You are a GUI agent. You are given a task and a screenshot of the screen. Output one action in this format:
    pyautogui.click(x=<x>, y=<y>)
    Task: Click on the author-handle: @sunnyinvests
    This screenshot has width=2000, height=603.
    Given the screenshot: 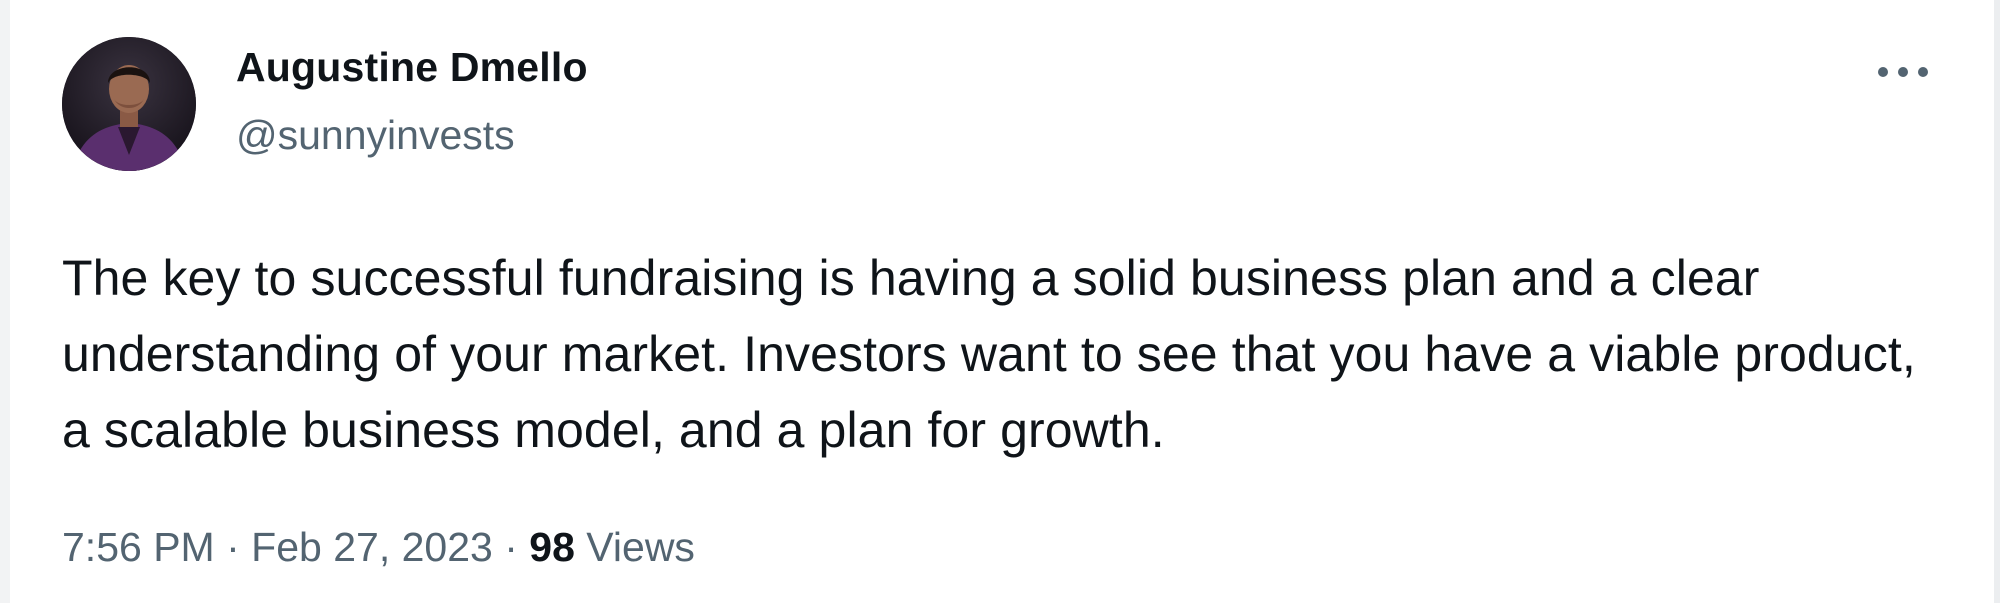 What is the action you would take?
    pyautogui.click(x=375, y=135)
    